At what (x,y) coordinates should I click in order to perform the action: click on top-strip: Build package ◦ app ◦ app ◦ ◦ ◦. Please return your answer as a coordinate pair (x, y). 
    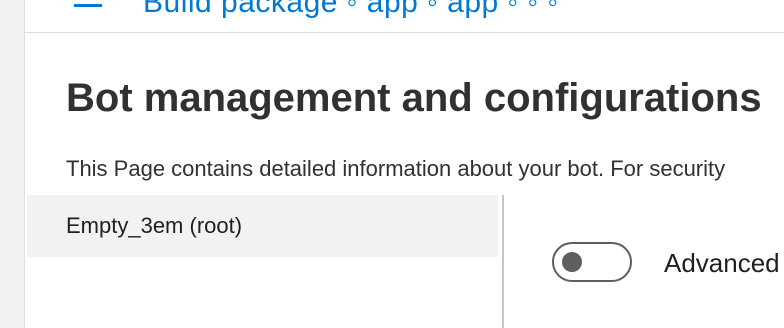
    Looking at the image, I should click on (404, 16).